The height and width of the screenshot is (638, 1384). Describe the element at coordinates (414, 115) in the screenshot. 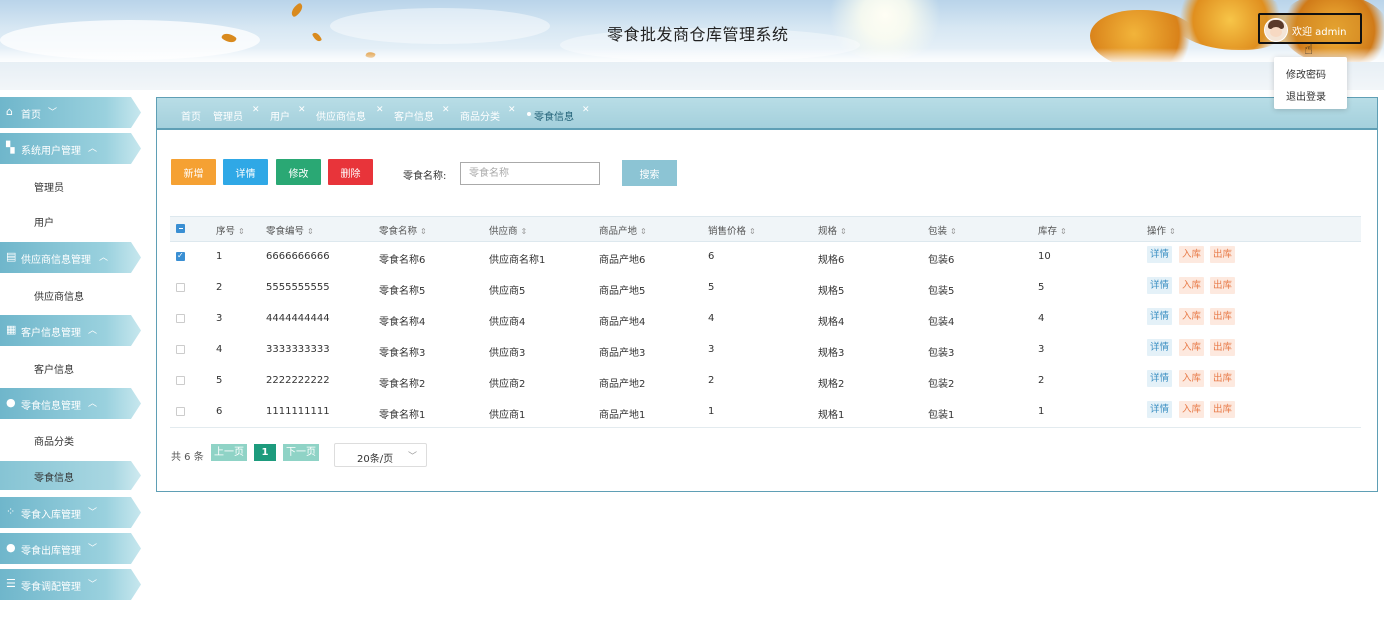

I see `tab-customer: 客户信息` at that location.